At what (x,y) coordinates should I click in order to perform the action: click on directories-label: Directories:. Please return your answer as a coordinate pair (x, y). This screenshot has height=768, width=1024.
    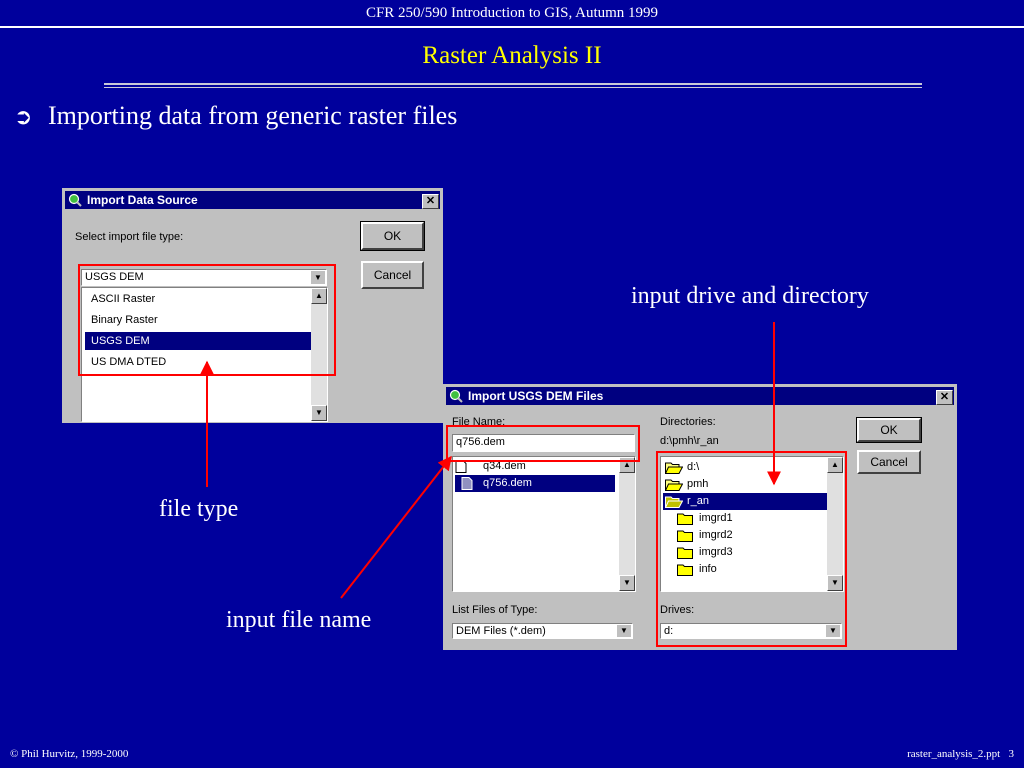
    Looking at the image, I should click on (688, 422).